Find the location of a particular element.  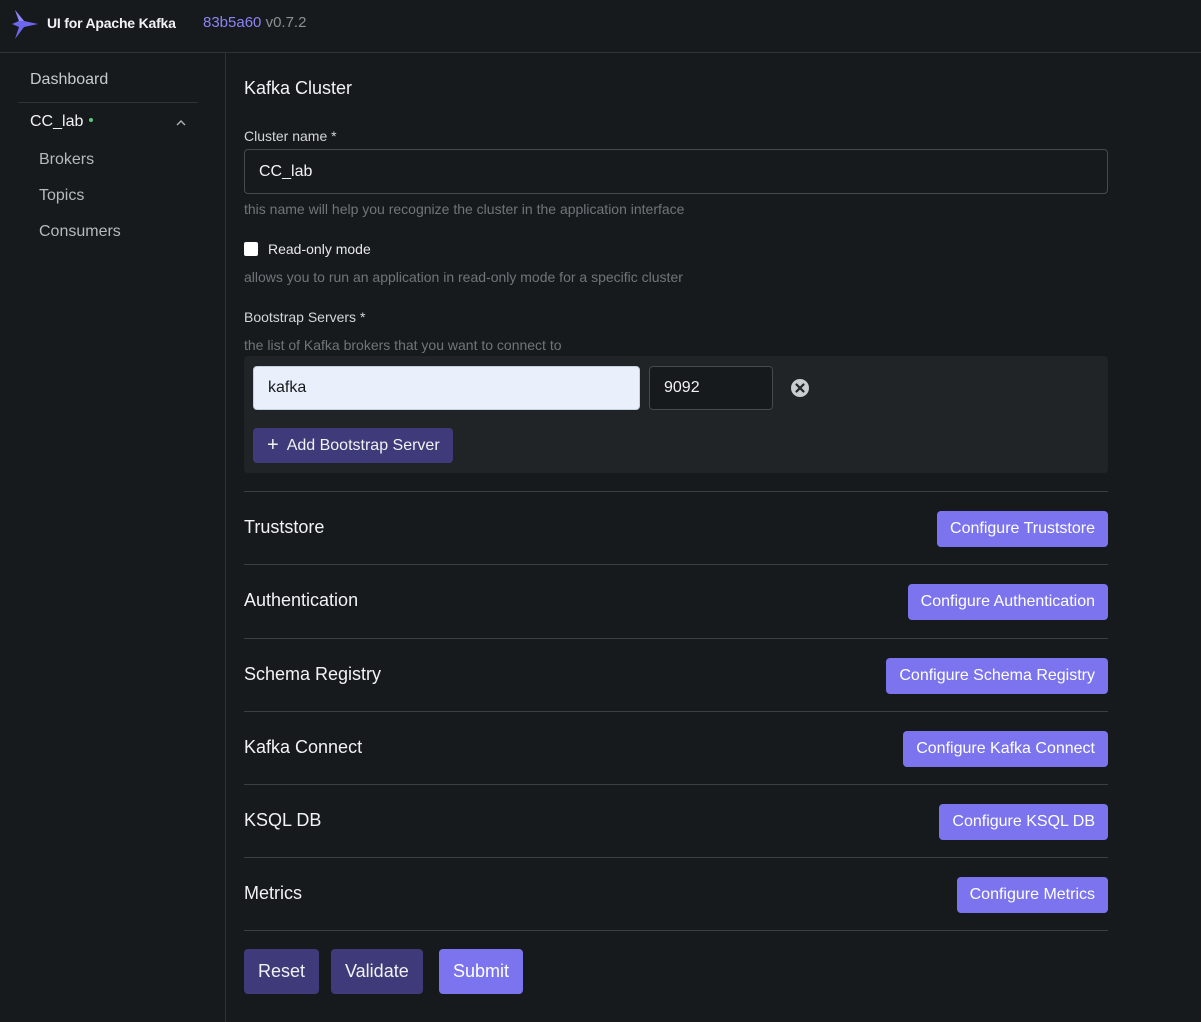

sidebar-item-topics: Topics is located at coordinates (61, 196).